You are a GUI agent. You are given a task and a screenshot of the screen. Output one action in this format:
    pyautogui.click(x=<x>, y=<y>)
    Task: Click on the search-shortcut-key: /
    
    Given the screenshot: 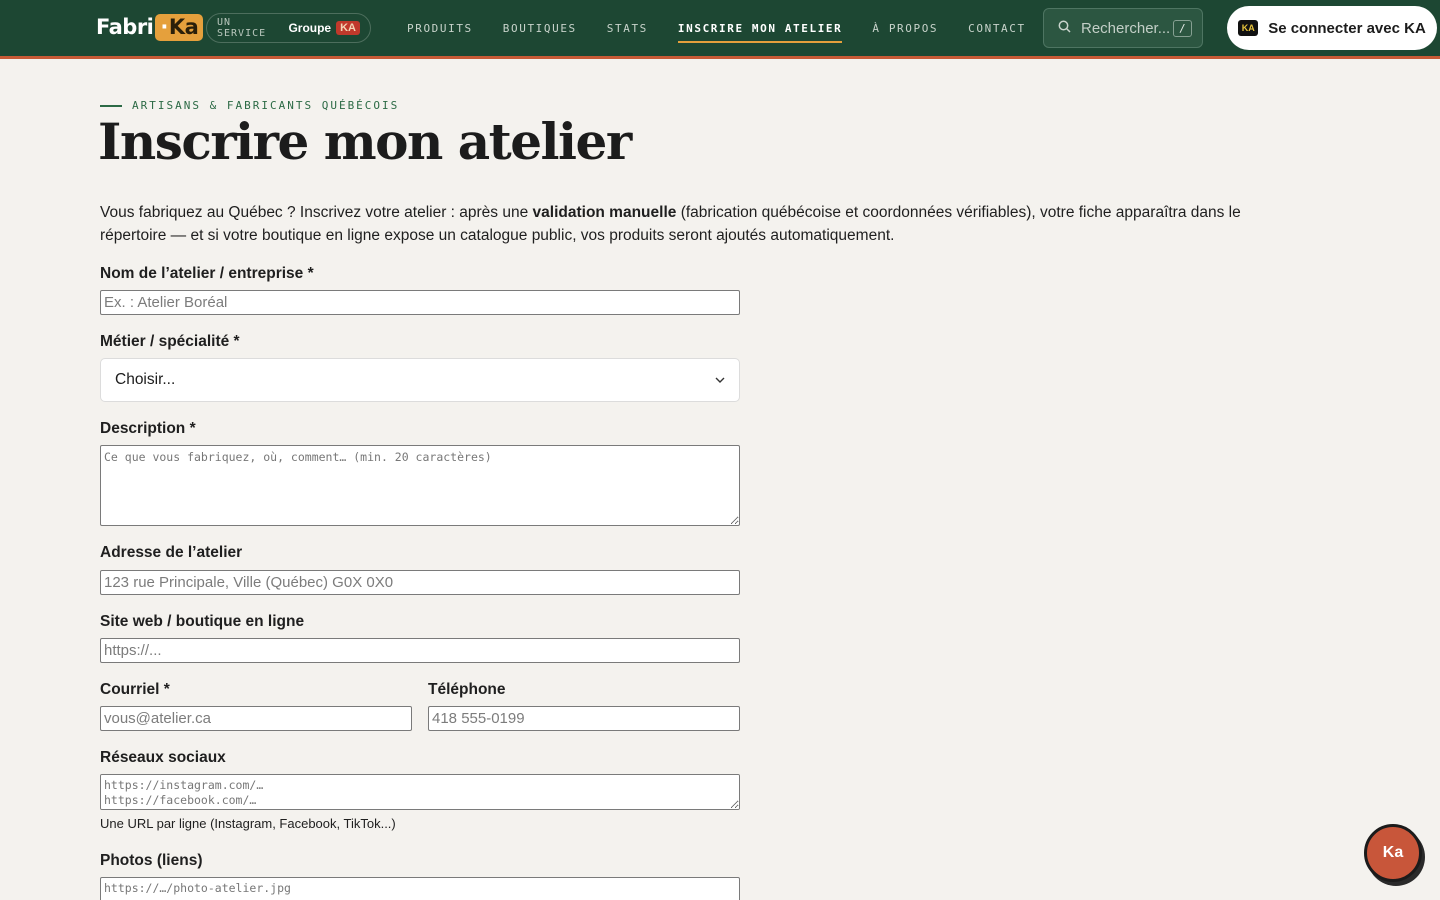 What is the action you would take?
    pyautogui.click(x=1182, y=28)
    